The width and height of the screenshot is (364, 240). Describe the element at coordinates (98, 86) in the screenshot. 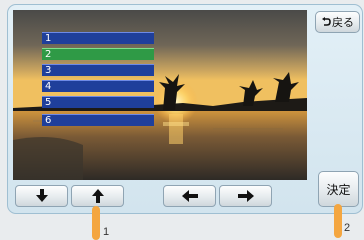

I see `list-item-4: 4` at that location.